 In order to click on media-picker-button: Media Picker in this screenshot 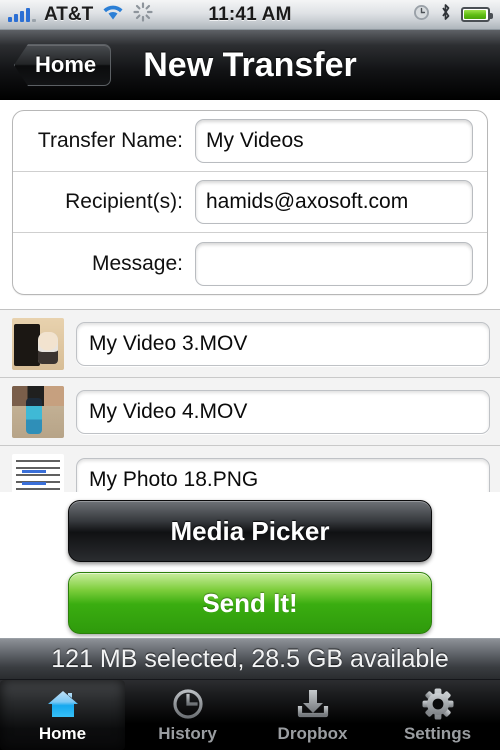, I will do `click(250, 531)`.